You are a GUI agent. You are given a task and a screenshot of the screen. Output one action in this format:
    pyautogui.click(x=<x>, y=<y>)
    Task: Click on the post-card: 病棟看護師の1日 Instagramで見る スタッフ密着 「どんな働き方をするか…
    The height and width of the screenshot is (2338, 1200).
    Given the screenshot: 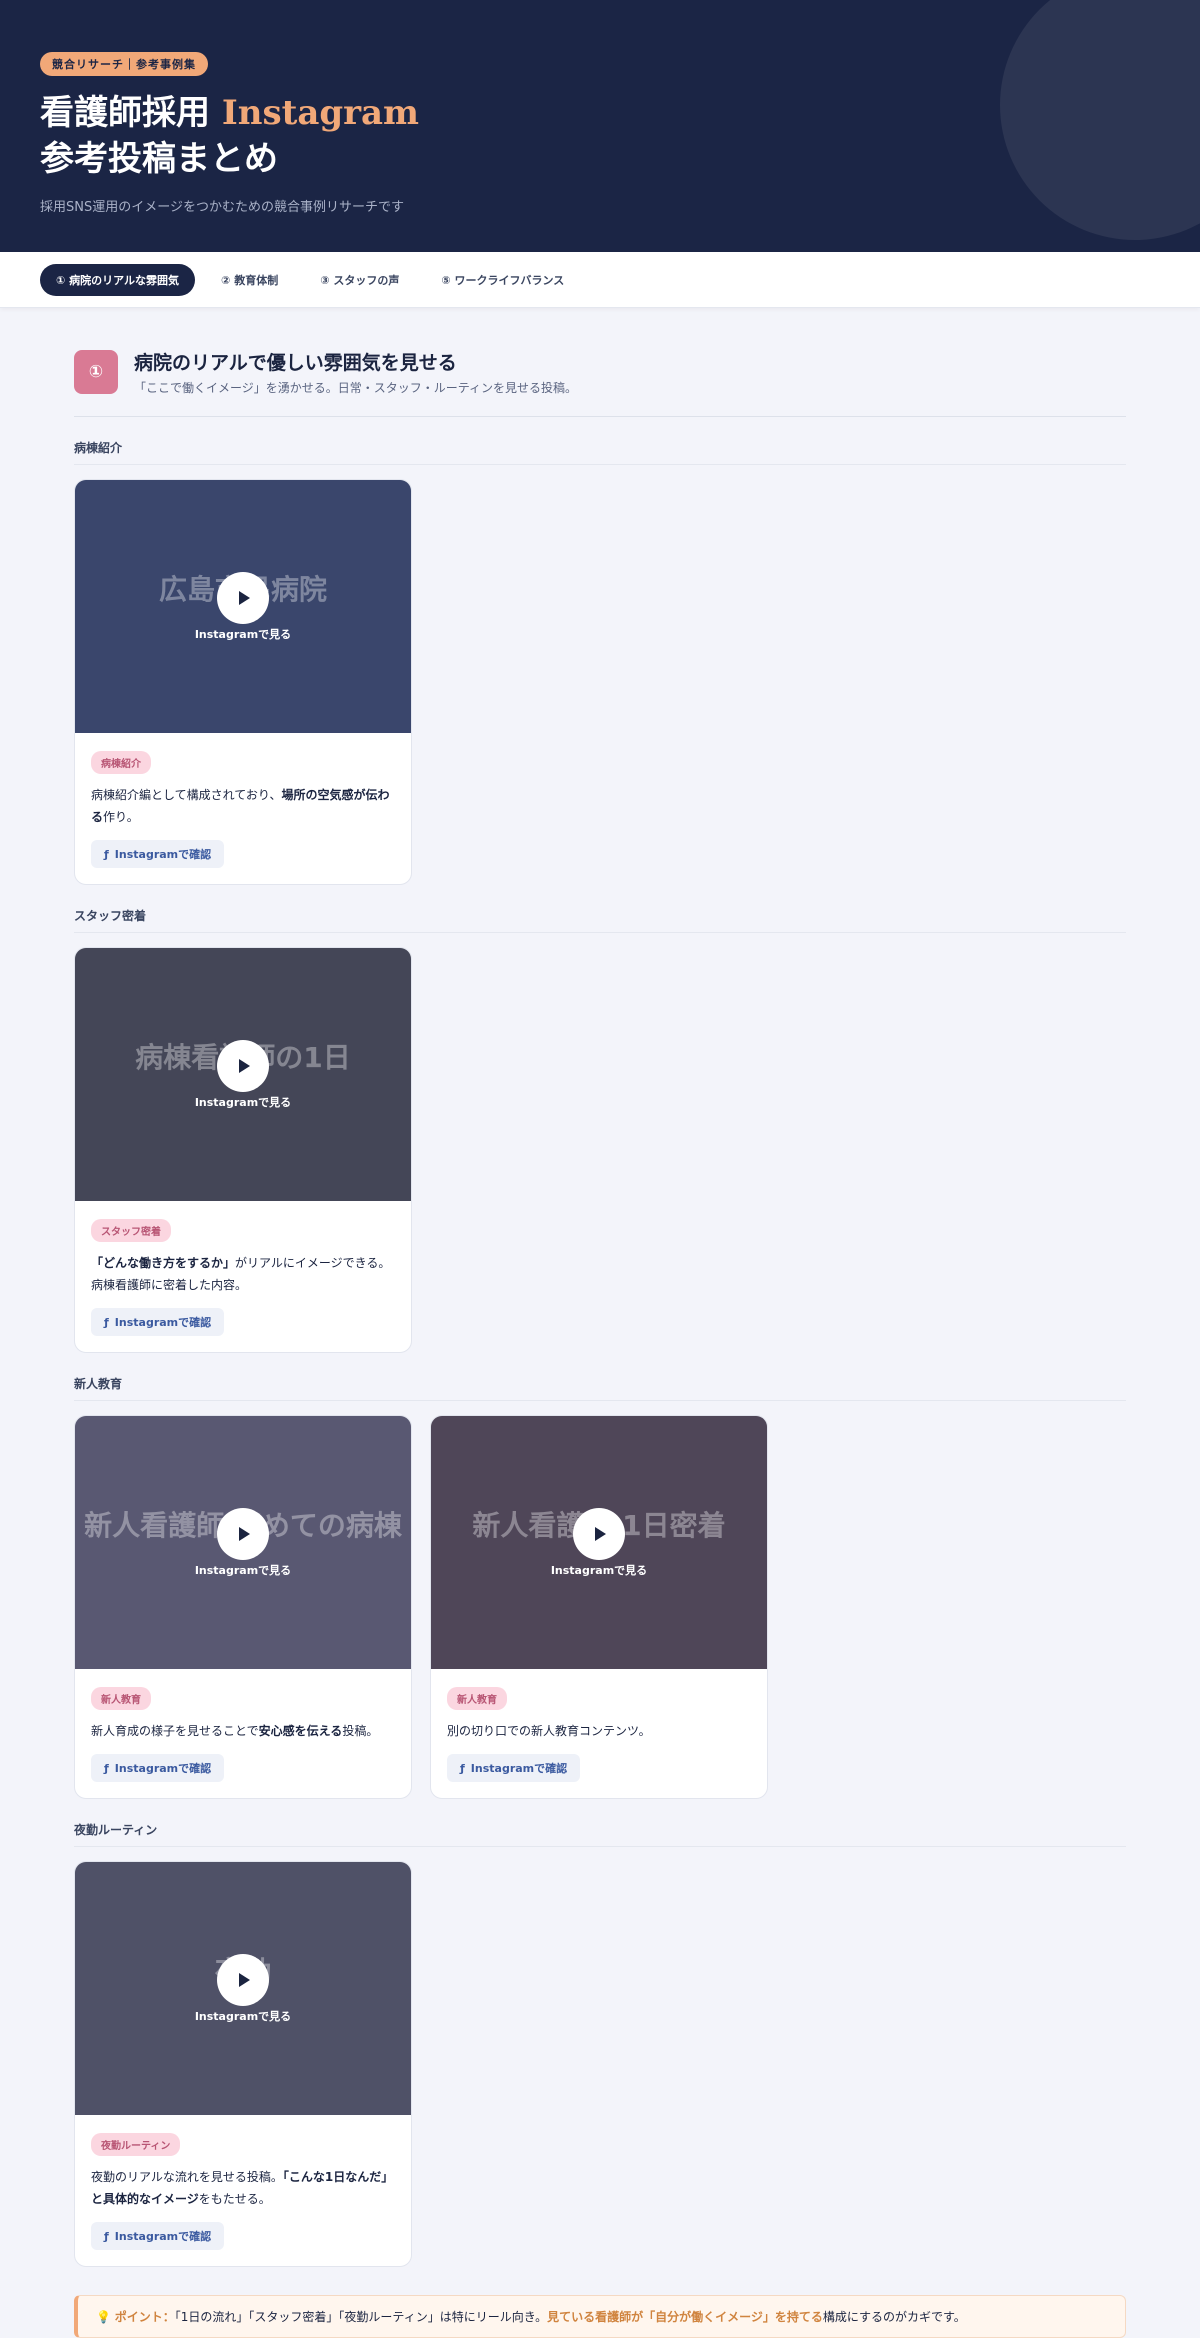 What is the action you would take?
    pyautogui.click(x=243, y=1150)
    